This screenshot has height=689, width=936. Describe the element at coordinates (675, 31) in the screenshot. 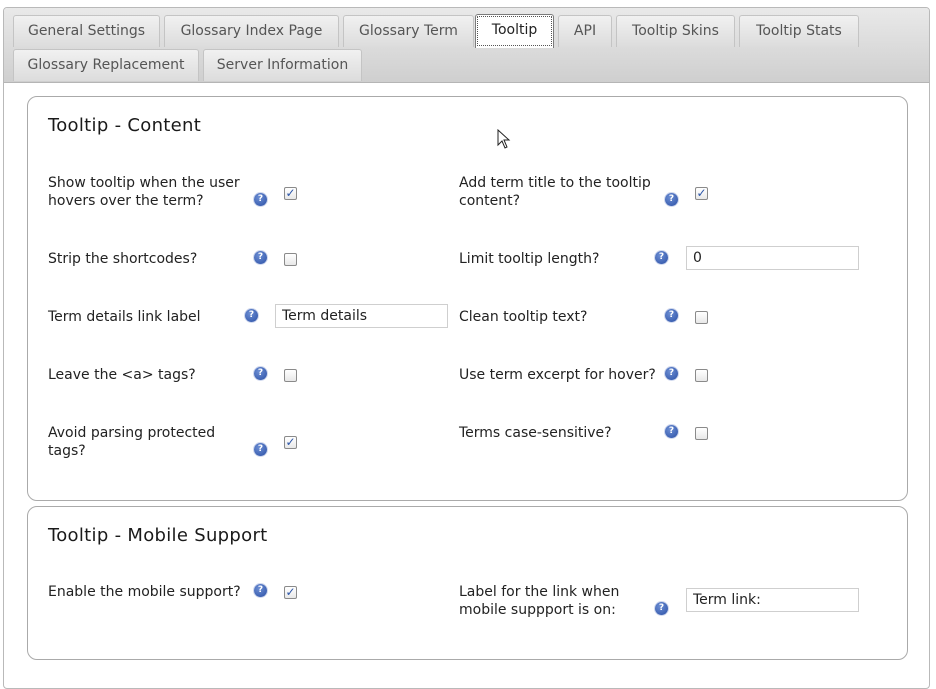

I see `tab-tooltip-skins: Tooltip Skins` at that location.